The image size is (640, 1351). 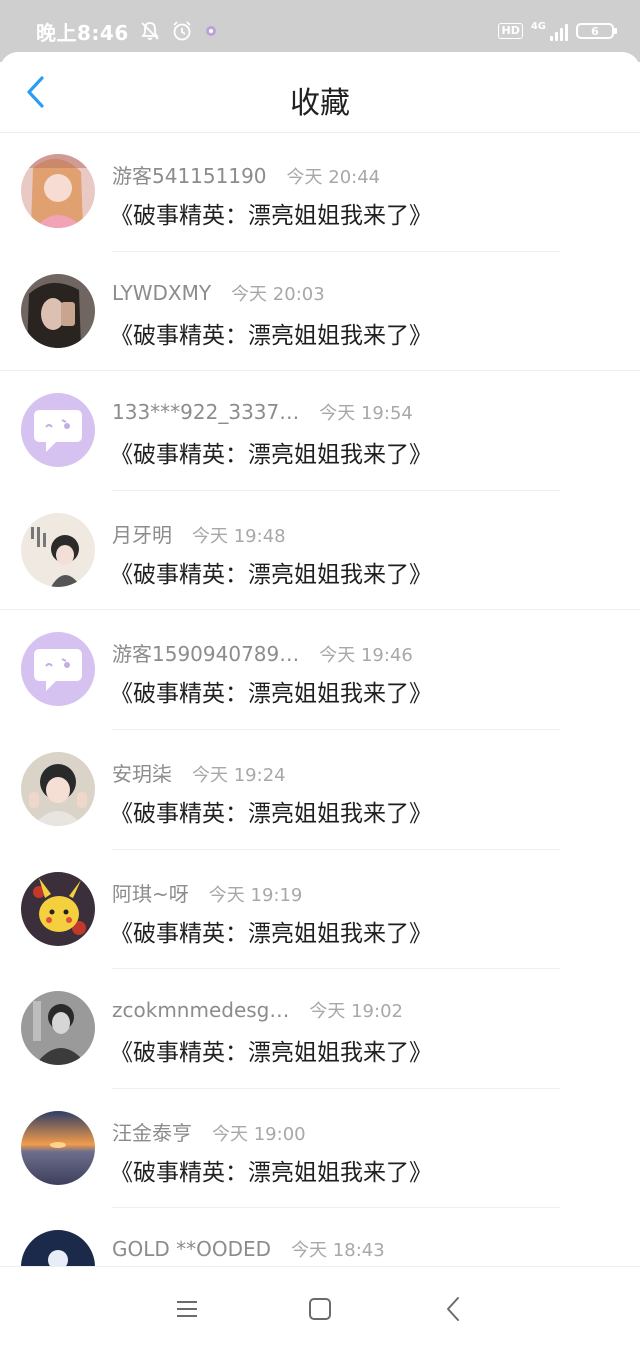 What do you see at coordinates (211, 31) in the screenshot?
I see `app-notification-icon` at bounding box center [211, 31].